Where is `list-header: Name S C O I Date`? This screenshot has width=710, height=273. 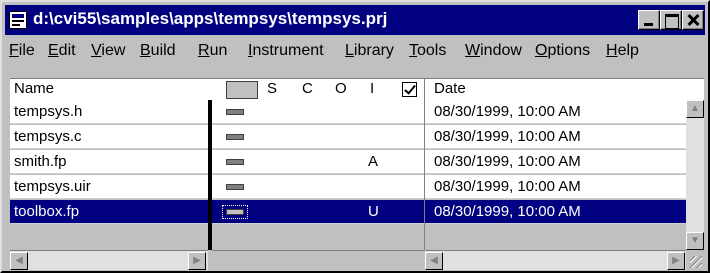
list-header: Name S C O I Date is located at coordinates (357, 89).